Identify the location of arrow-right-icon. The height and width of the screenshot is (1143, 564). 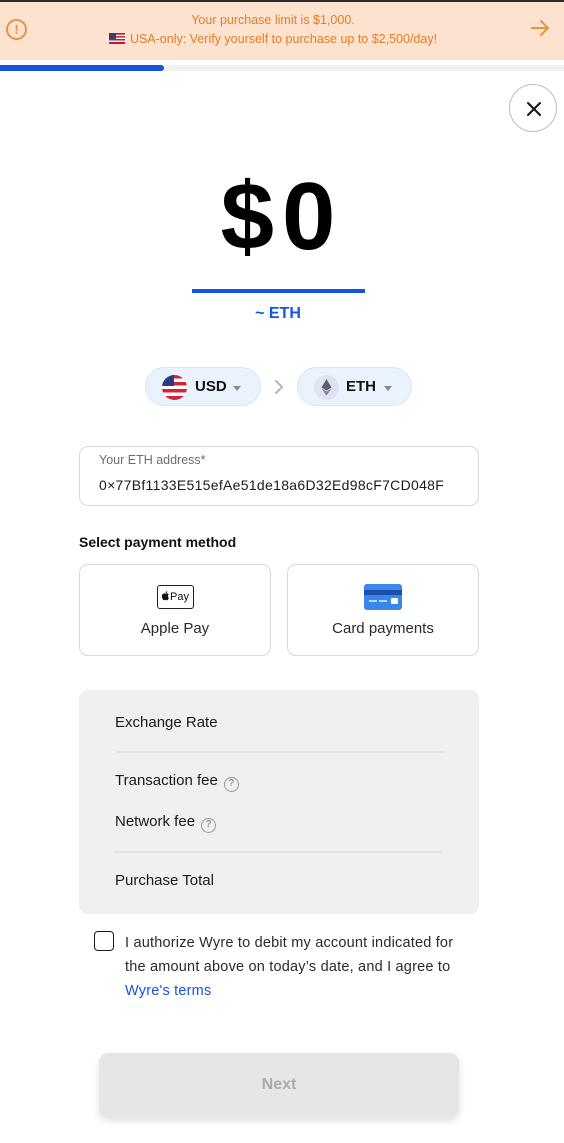
(540, 28).